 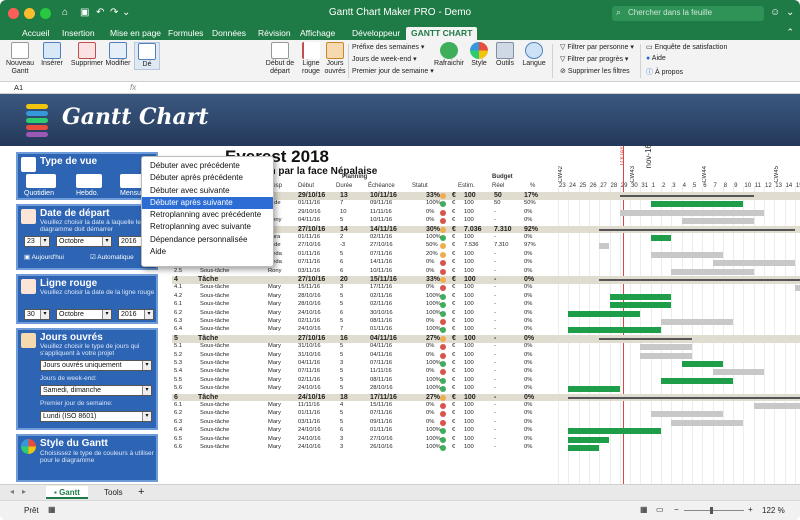 What do you see at coordinates (750, 509) in the screenshot?
I see `zoom-in-icon: +` at bounding box center [750, 509].